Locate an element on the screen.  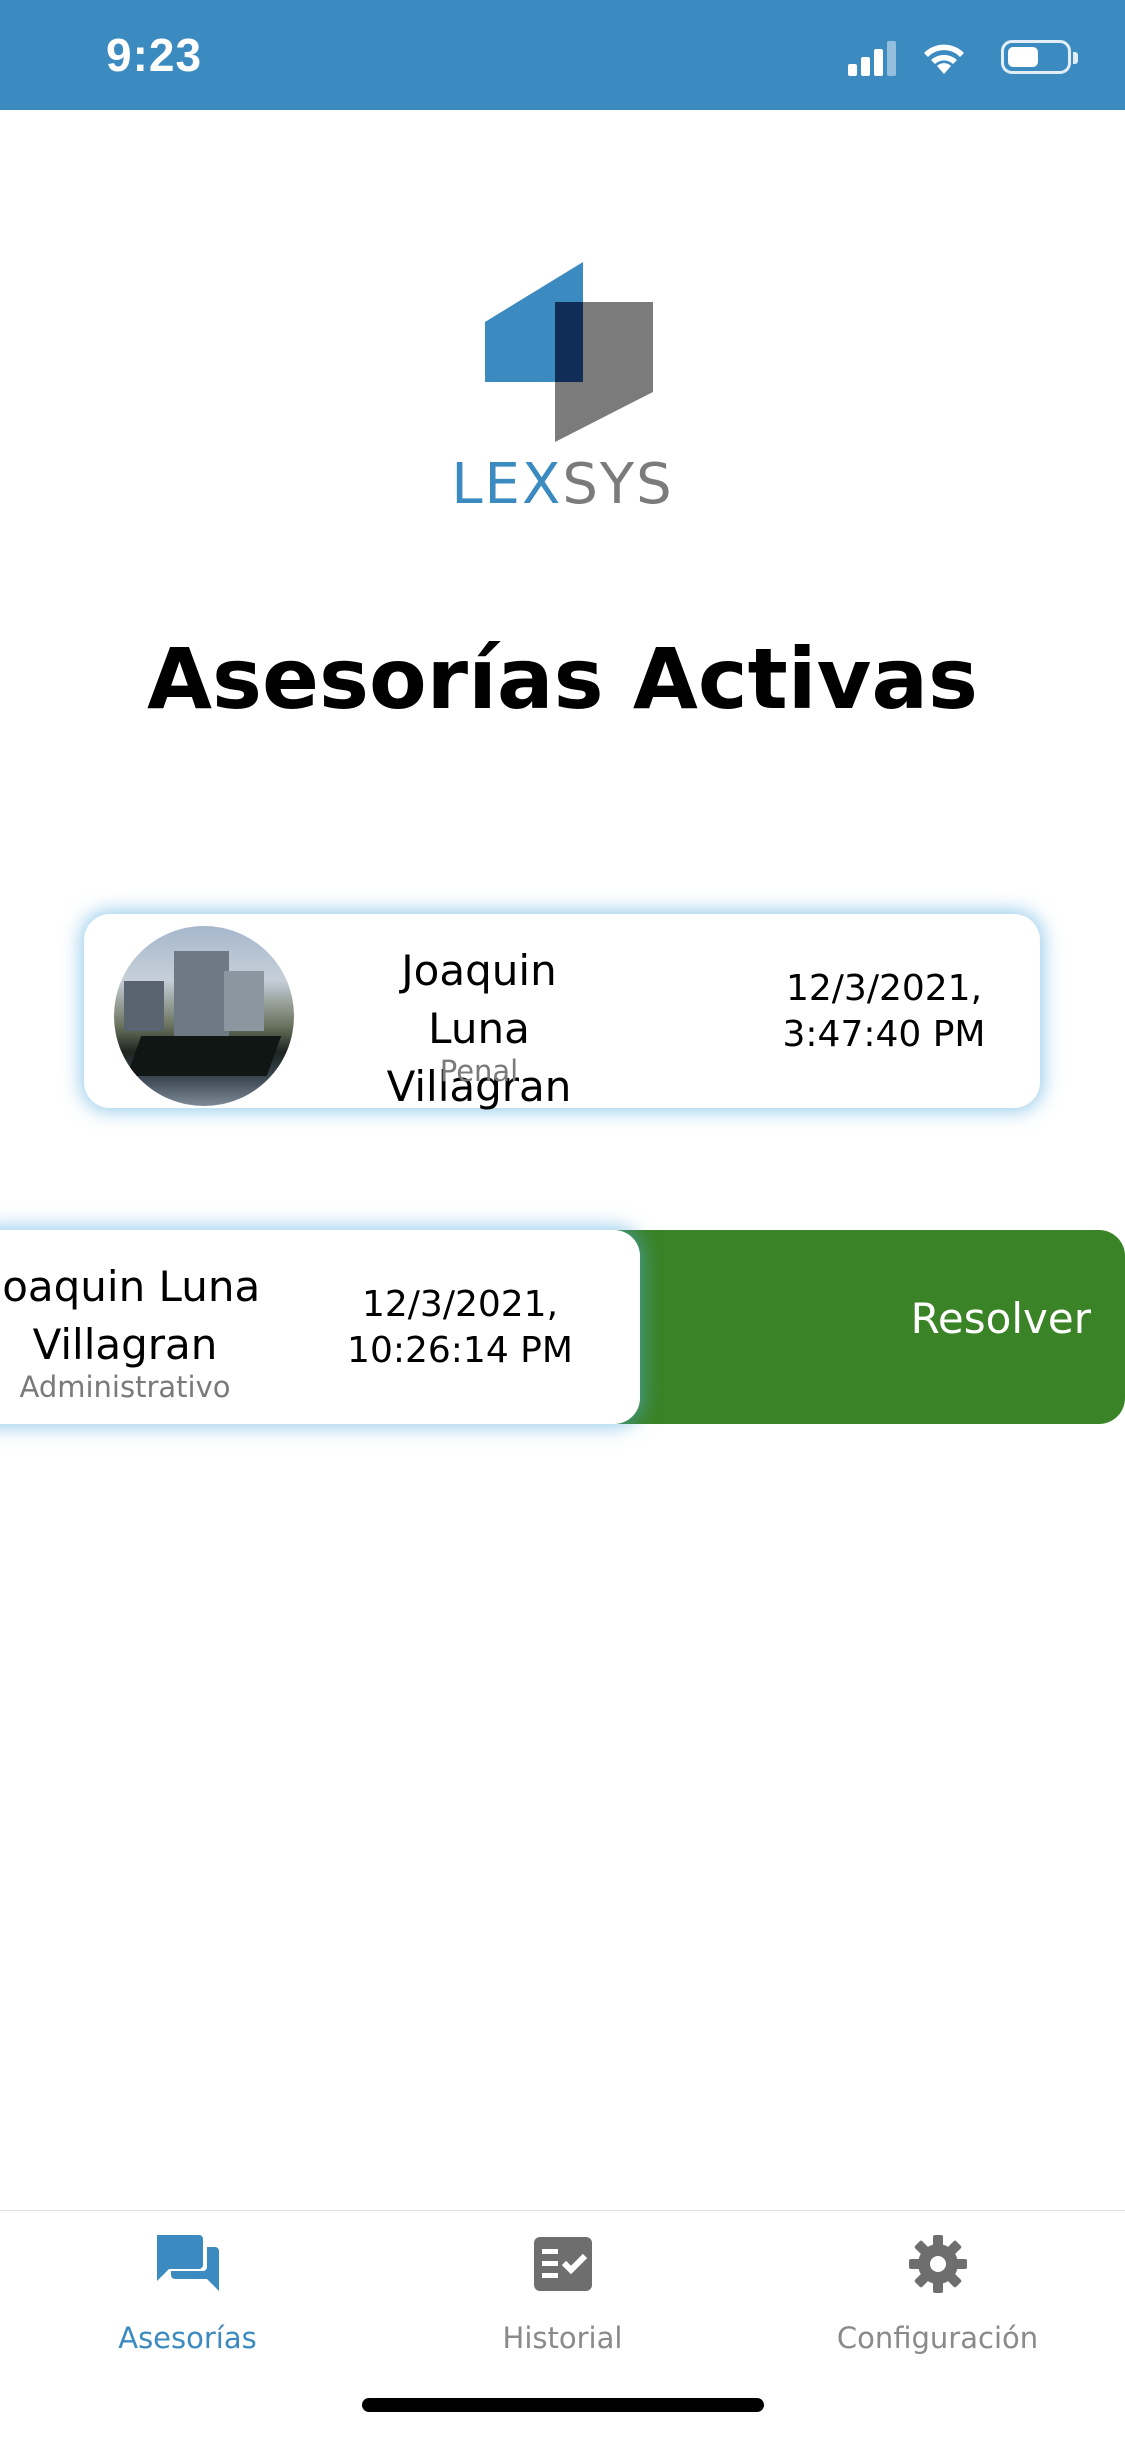
wifi-icon is located at coordinates (944, 59).